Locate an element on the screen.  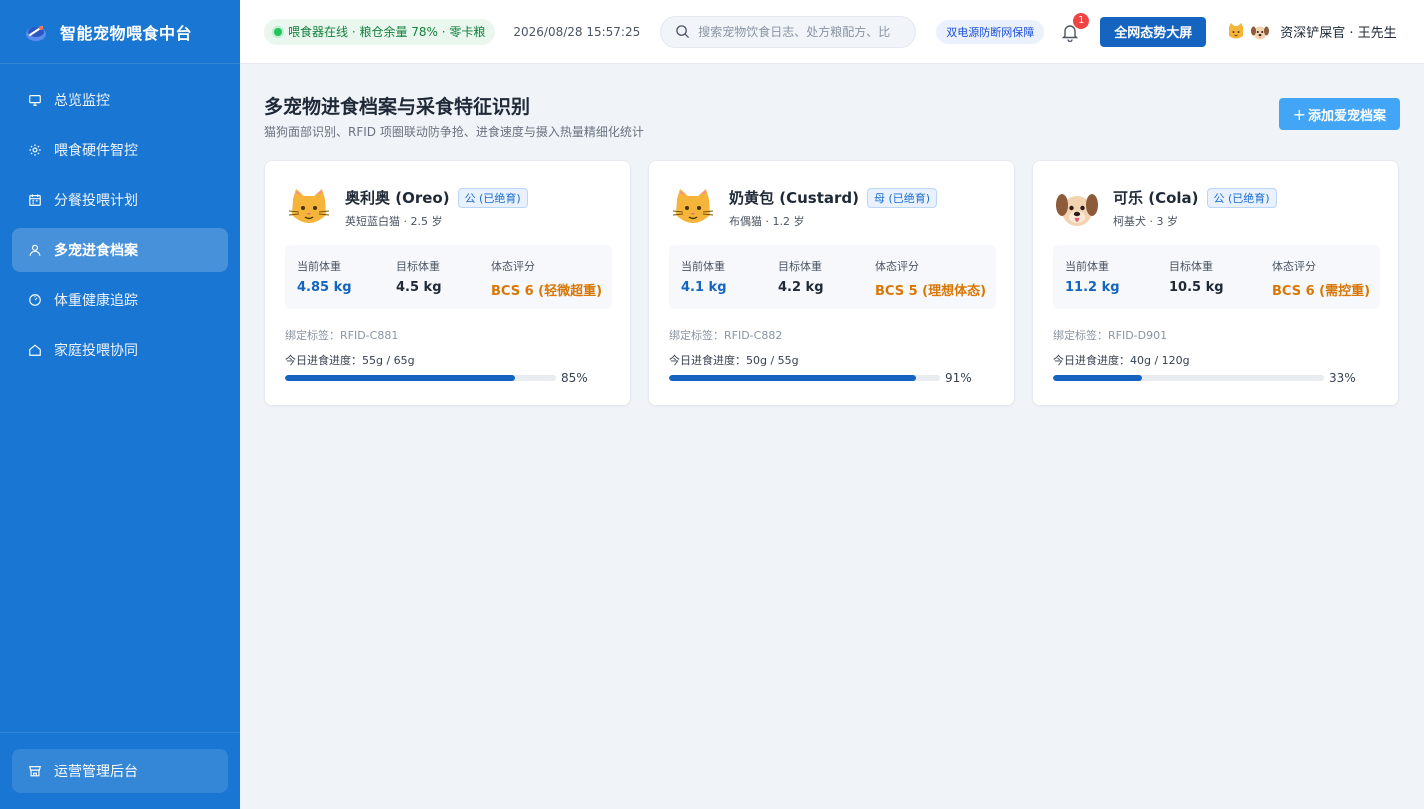
target-weight-value: 4.5 kg is located at coordinates (419, 287).